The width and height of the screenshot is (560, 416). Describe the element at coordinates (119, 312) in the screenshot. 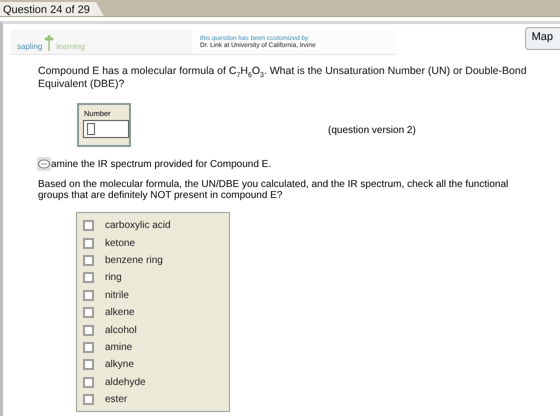

I see `option-label: alkene` at that location.